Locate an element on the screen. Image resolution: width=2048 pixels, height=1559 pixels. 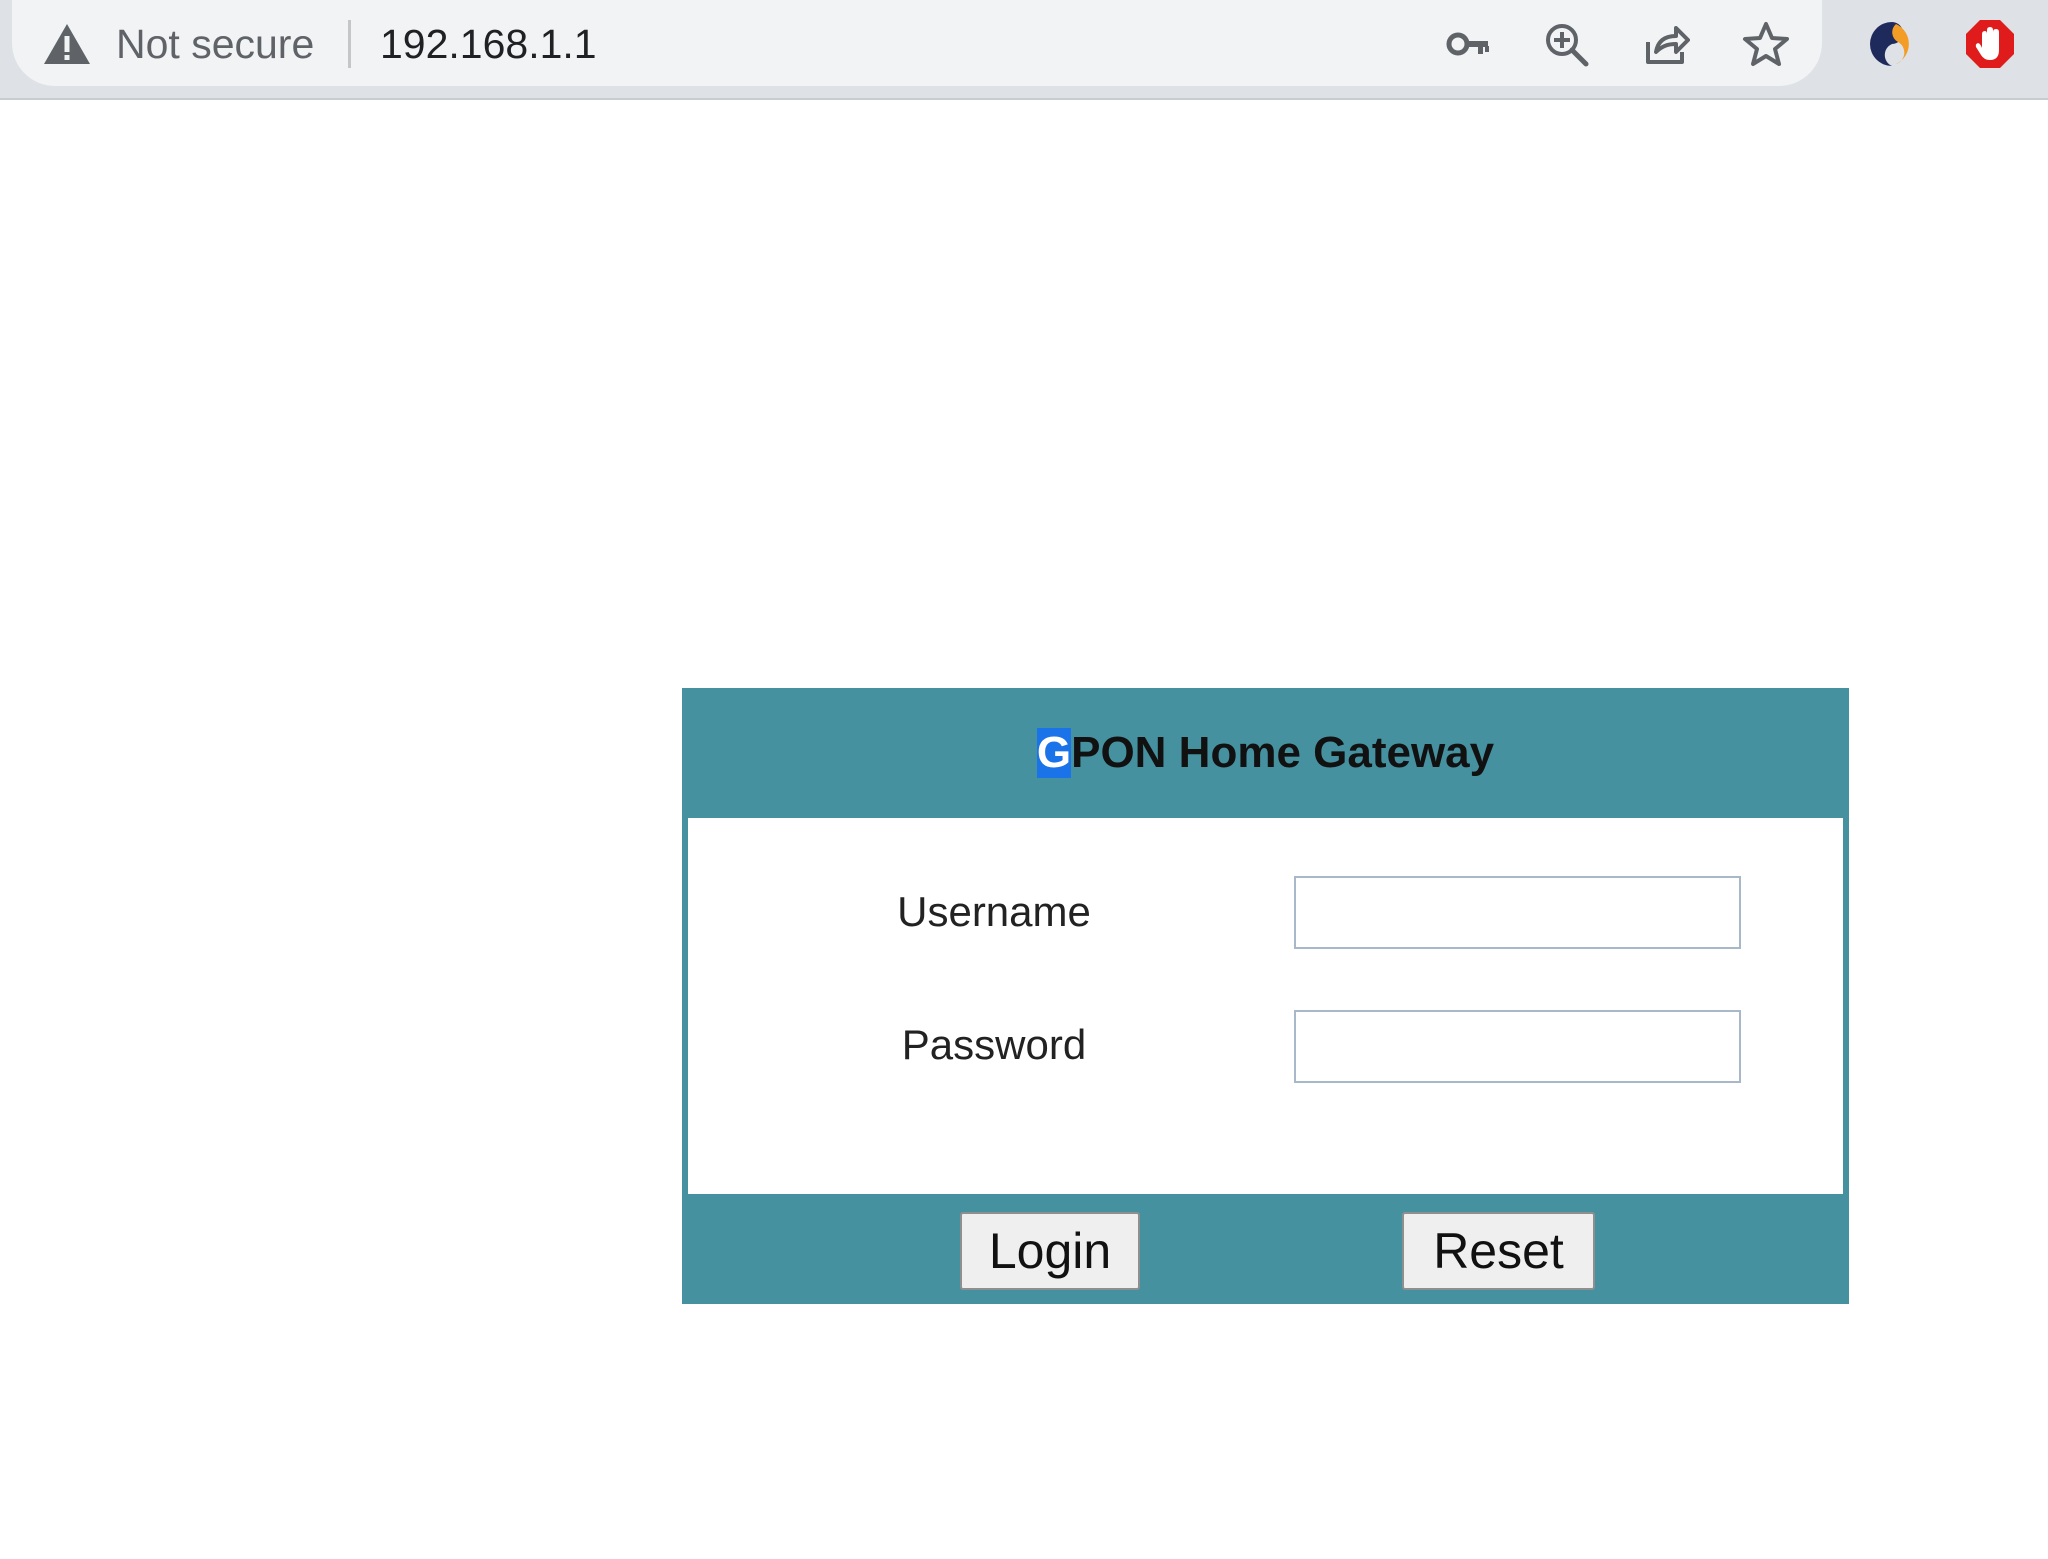
star-icon is located at coordinates (1766, 44).